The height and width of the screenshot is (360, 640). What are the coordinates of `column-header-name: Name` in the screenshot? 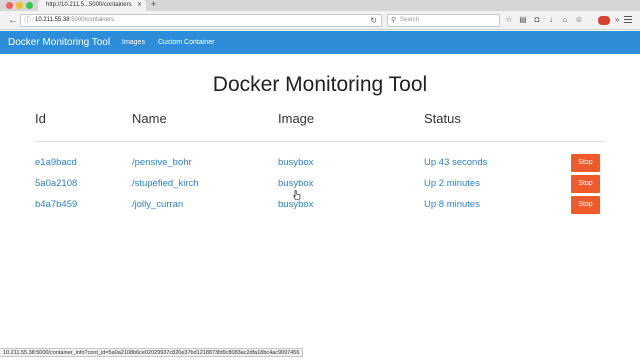 It's located at (149, 118).